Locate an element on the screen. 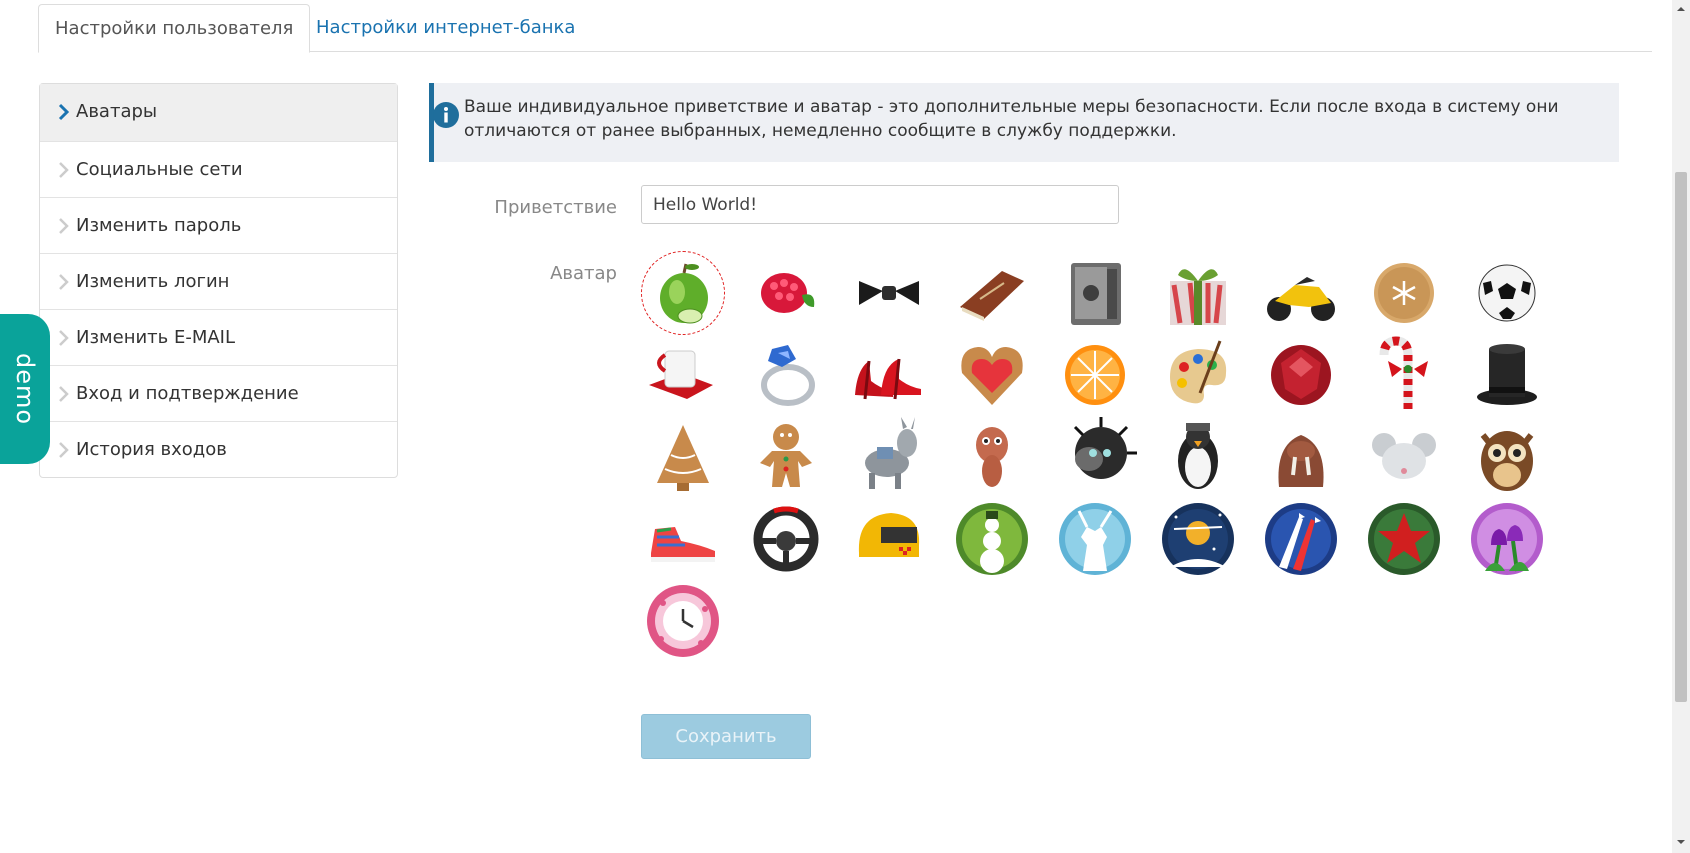  avatar-steering-wheel is located at coordinates (786, 539).